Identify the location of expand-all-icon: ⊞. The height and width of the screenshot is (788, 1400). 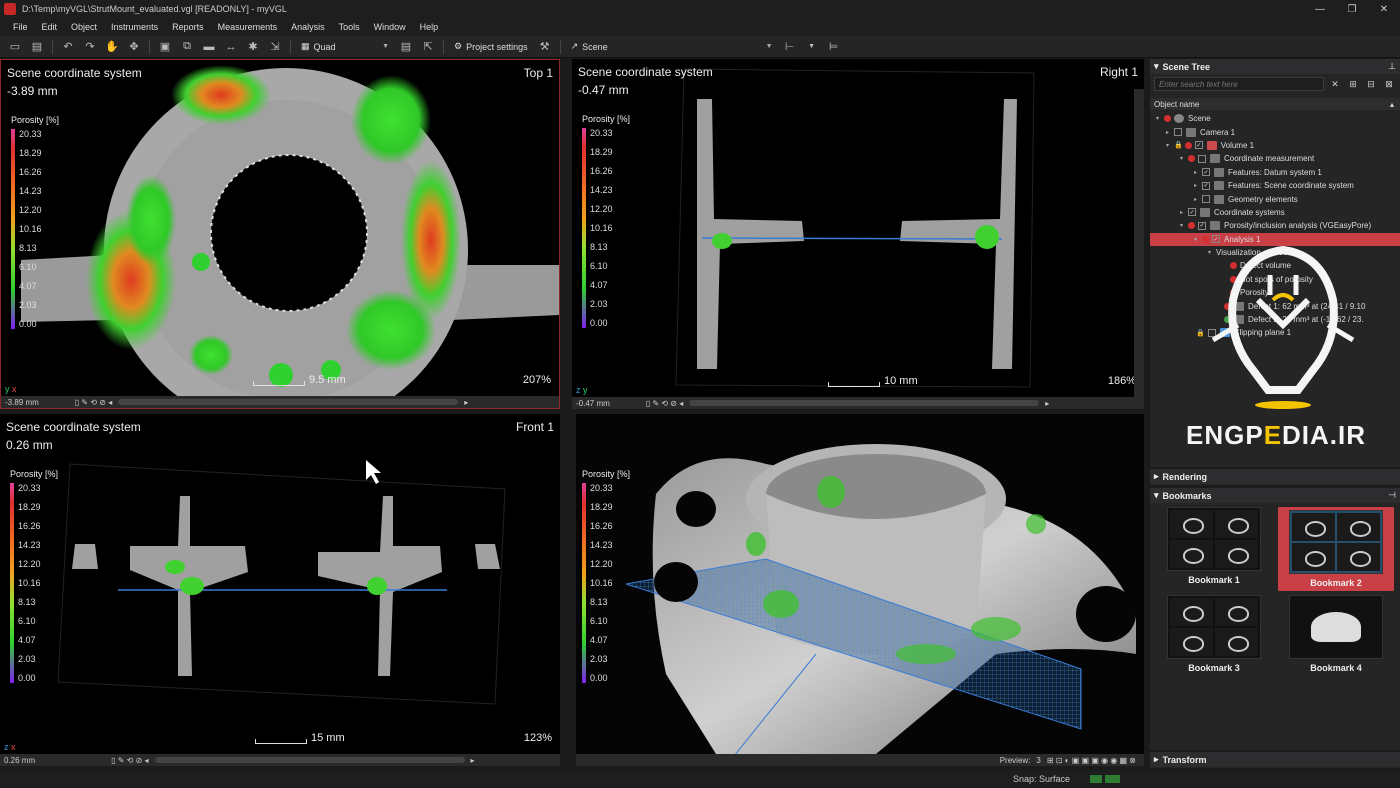
(1353, 84).